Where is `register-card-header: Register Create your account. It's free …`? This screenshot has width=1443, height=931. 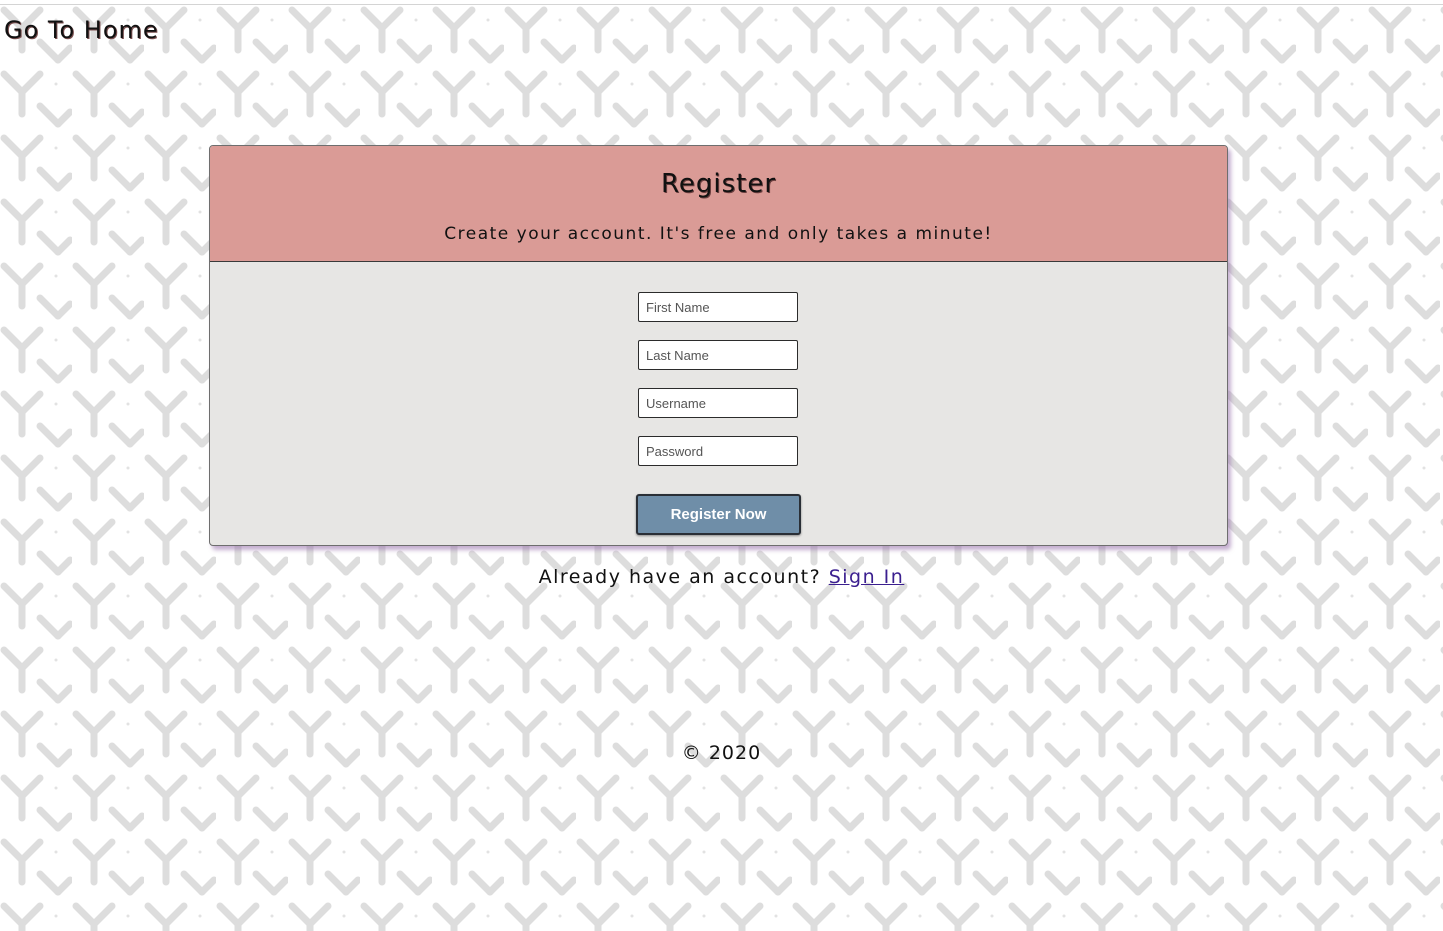
register-card-header: Register Create your account. It's free … is located at coordinates (718, 204).